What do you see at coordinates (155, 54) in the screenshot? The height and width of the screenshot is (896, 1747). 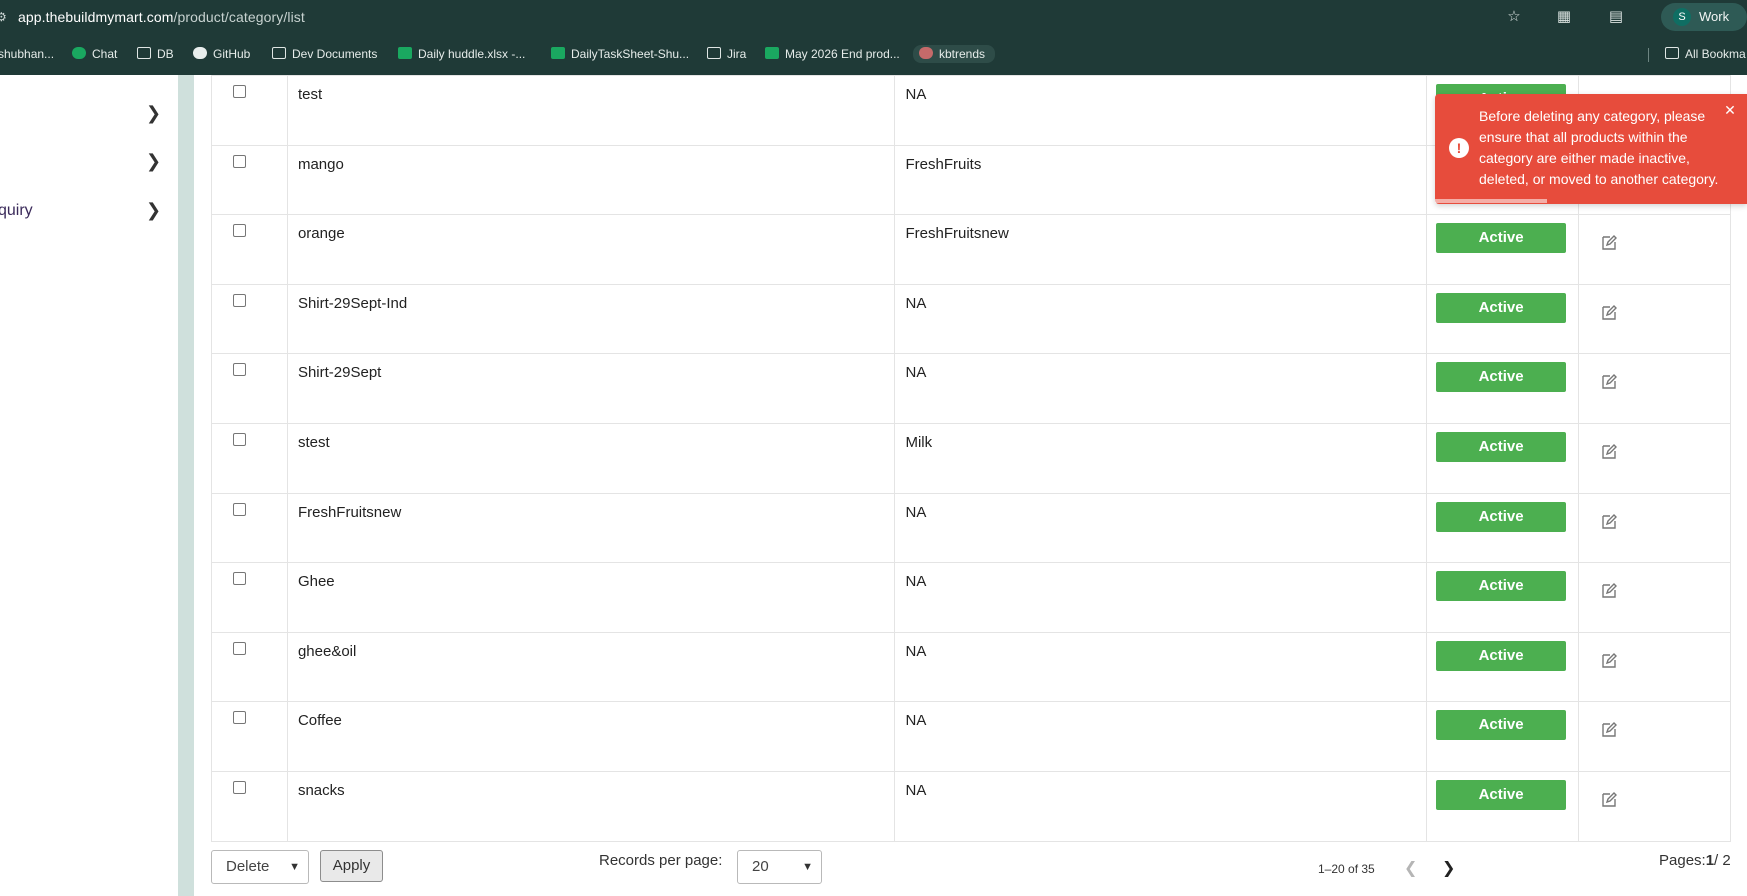 I see `bookmark-folder: DB` at bounding box center [155, 54].